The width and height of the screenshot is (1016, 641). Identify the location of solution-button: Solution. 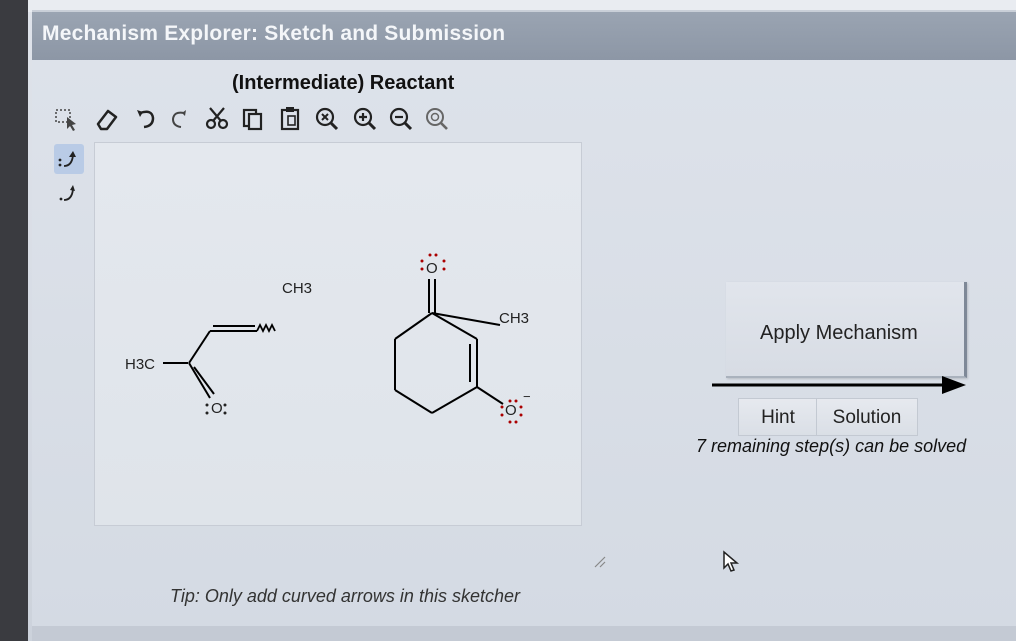
(867, 417).